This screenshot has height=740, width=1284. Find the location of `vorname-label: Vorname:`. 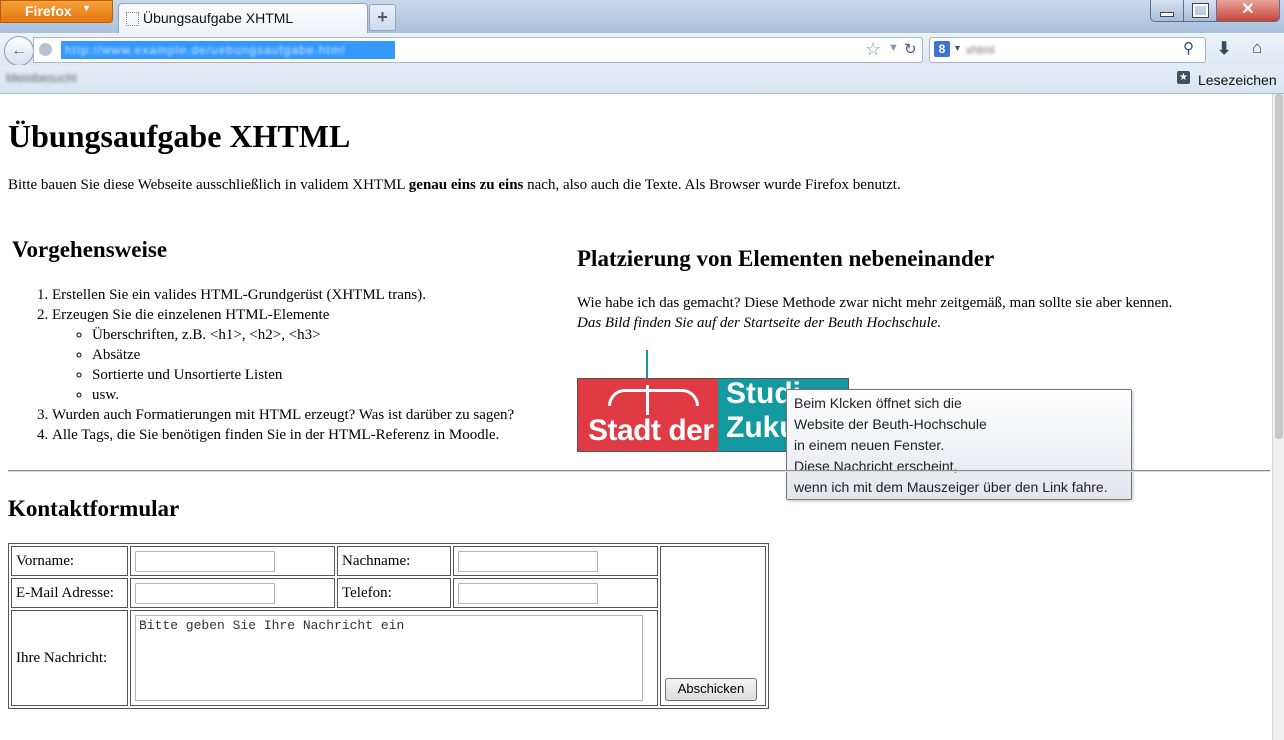

vorname-label: Vorname: is located at coordinates (69, 561).